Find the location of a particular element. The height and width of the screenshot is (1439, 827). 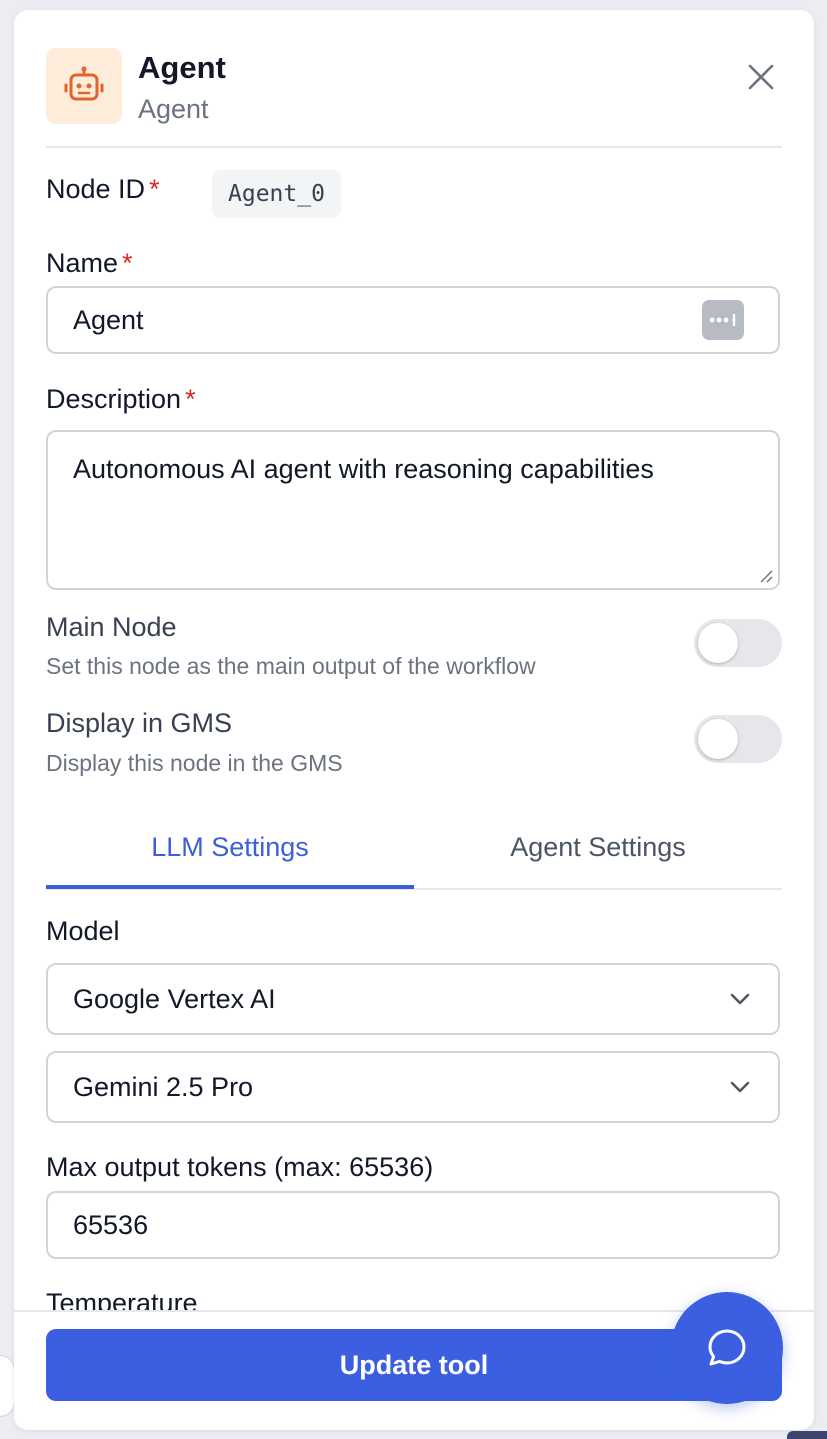

model-provider-select: Google Vertex AI is located at coordinates (413, 999).